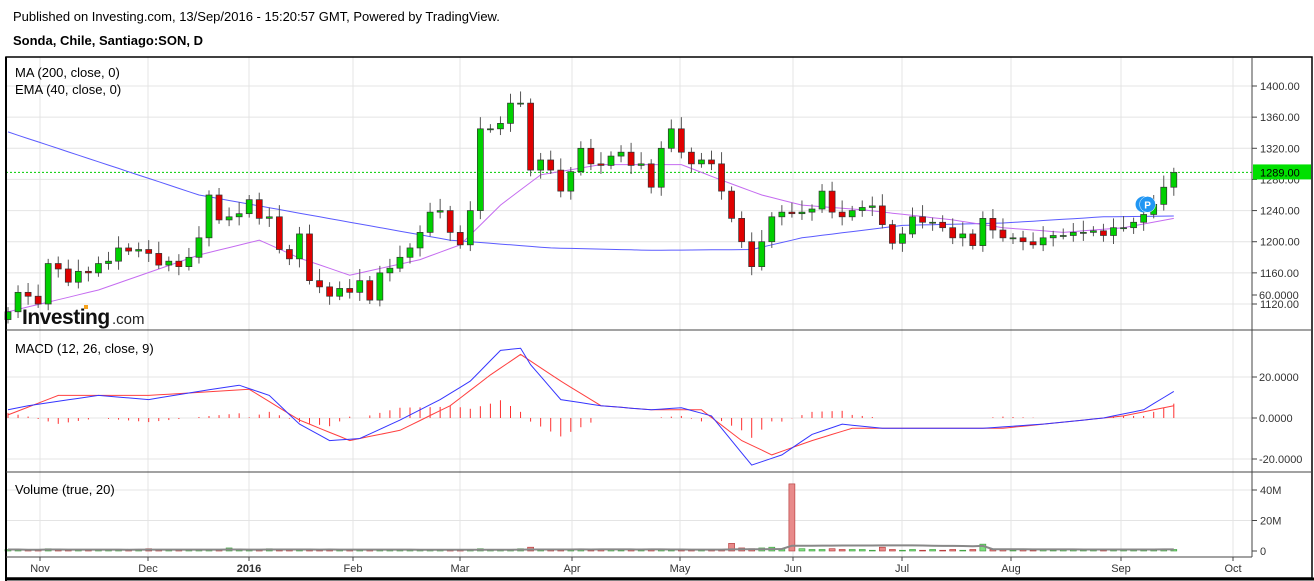 The height and width of the screenshot is (581, 1314). Describe the element at coordinates (40, 569) in the screenshot. I see `time-tick-label: Nov` at that location.